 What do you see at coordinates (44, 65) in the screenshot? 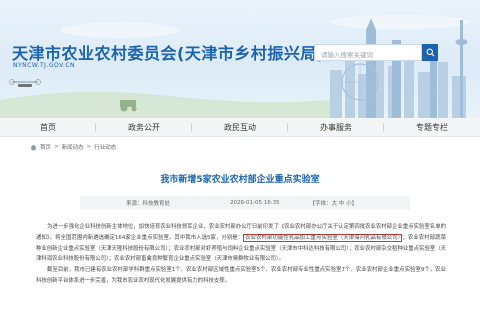
I see `site-subtitle: NYNCW.TJ.GOV.CN` at bounding box center [44, 65].